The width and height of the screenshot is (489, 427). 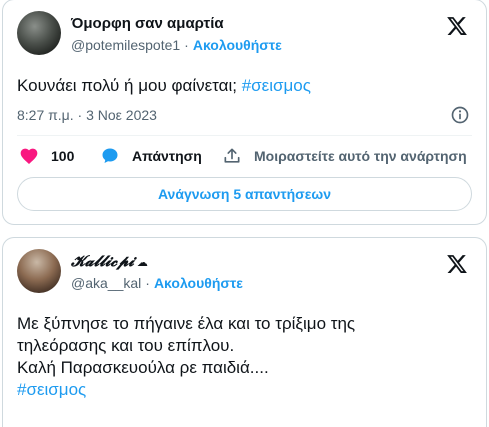 I want to click on cloud-icon: ☁, so click(x=142, y=263).